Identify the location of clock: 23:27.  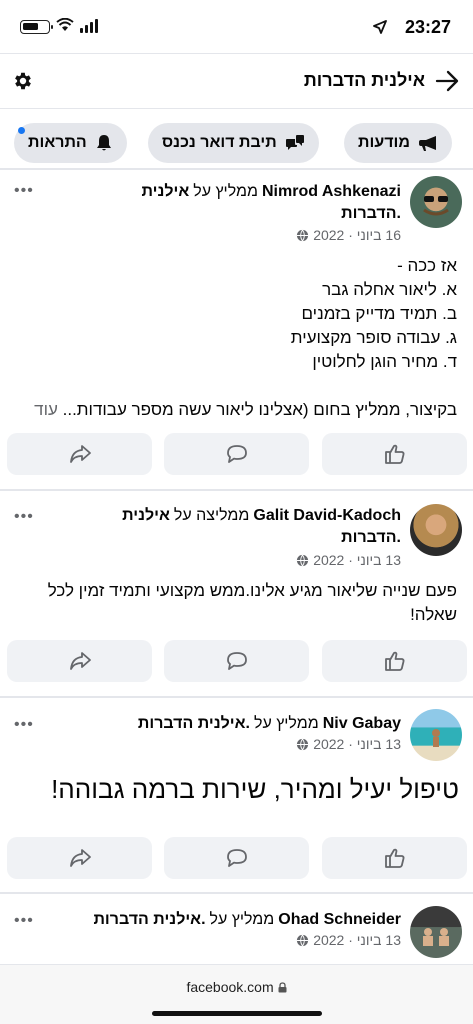
(427, 27).